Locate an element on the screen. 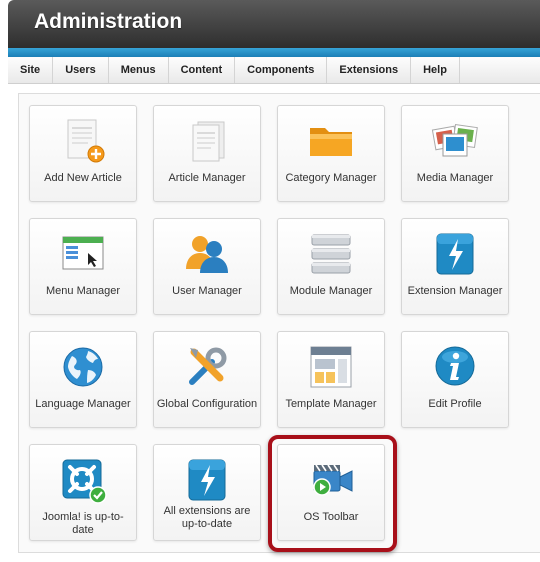 The height and width of the screenshot is (562, 540). tile-article-manager: Article Manager is located at coordinates (207, 153).